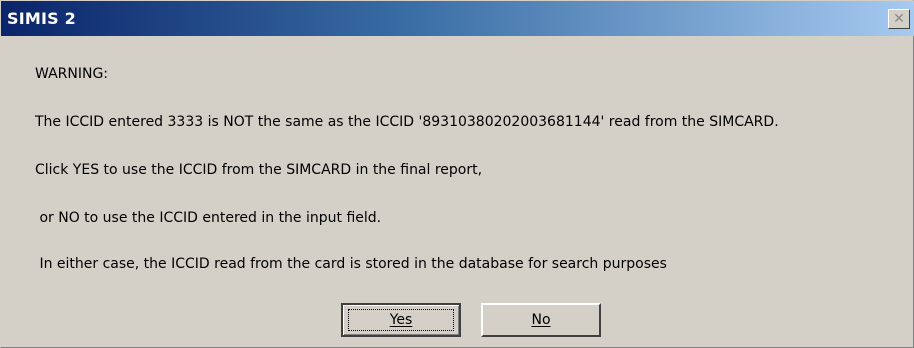 Image resolution: width=914 pixels, height=348 pixels. I want to click on yes-button: Yes, so click(401, 320).